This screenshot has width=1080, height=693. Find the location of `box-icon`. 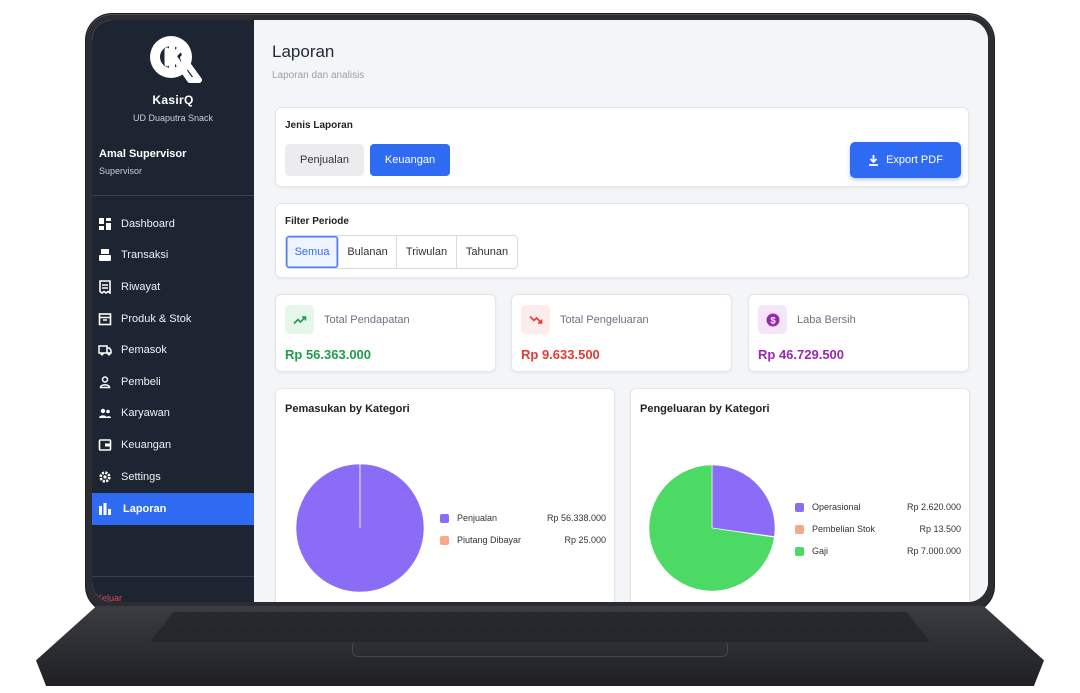

box-icon is located at coordinates (105, 318).